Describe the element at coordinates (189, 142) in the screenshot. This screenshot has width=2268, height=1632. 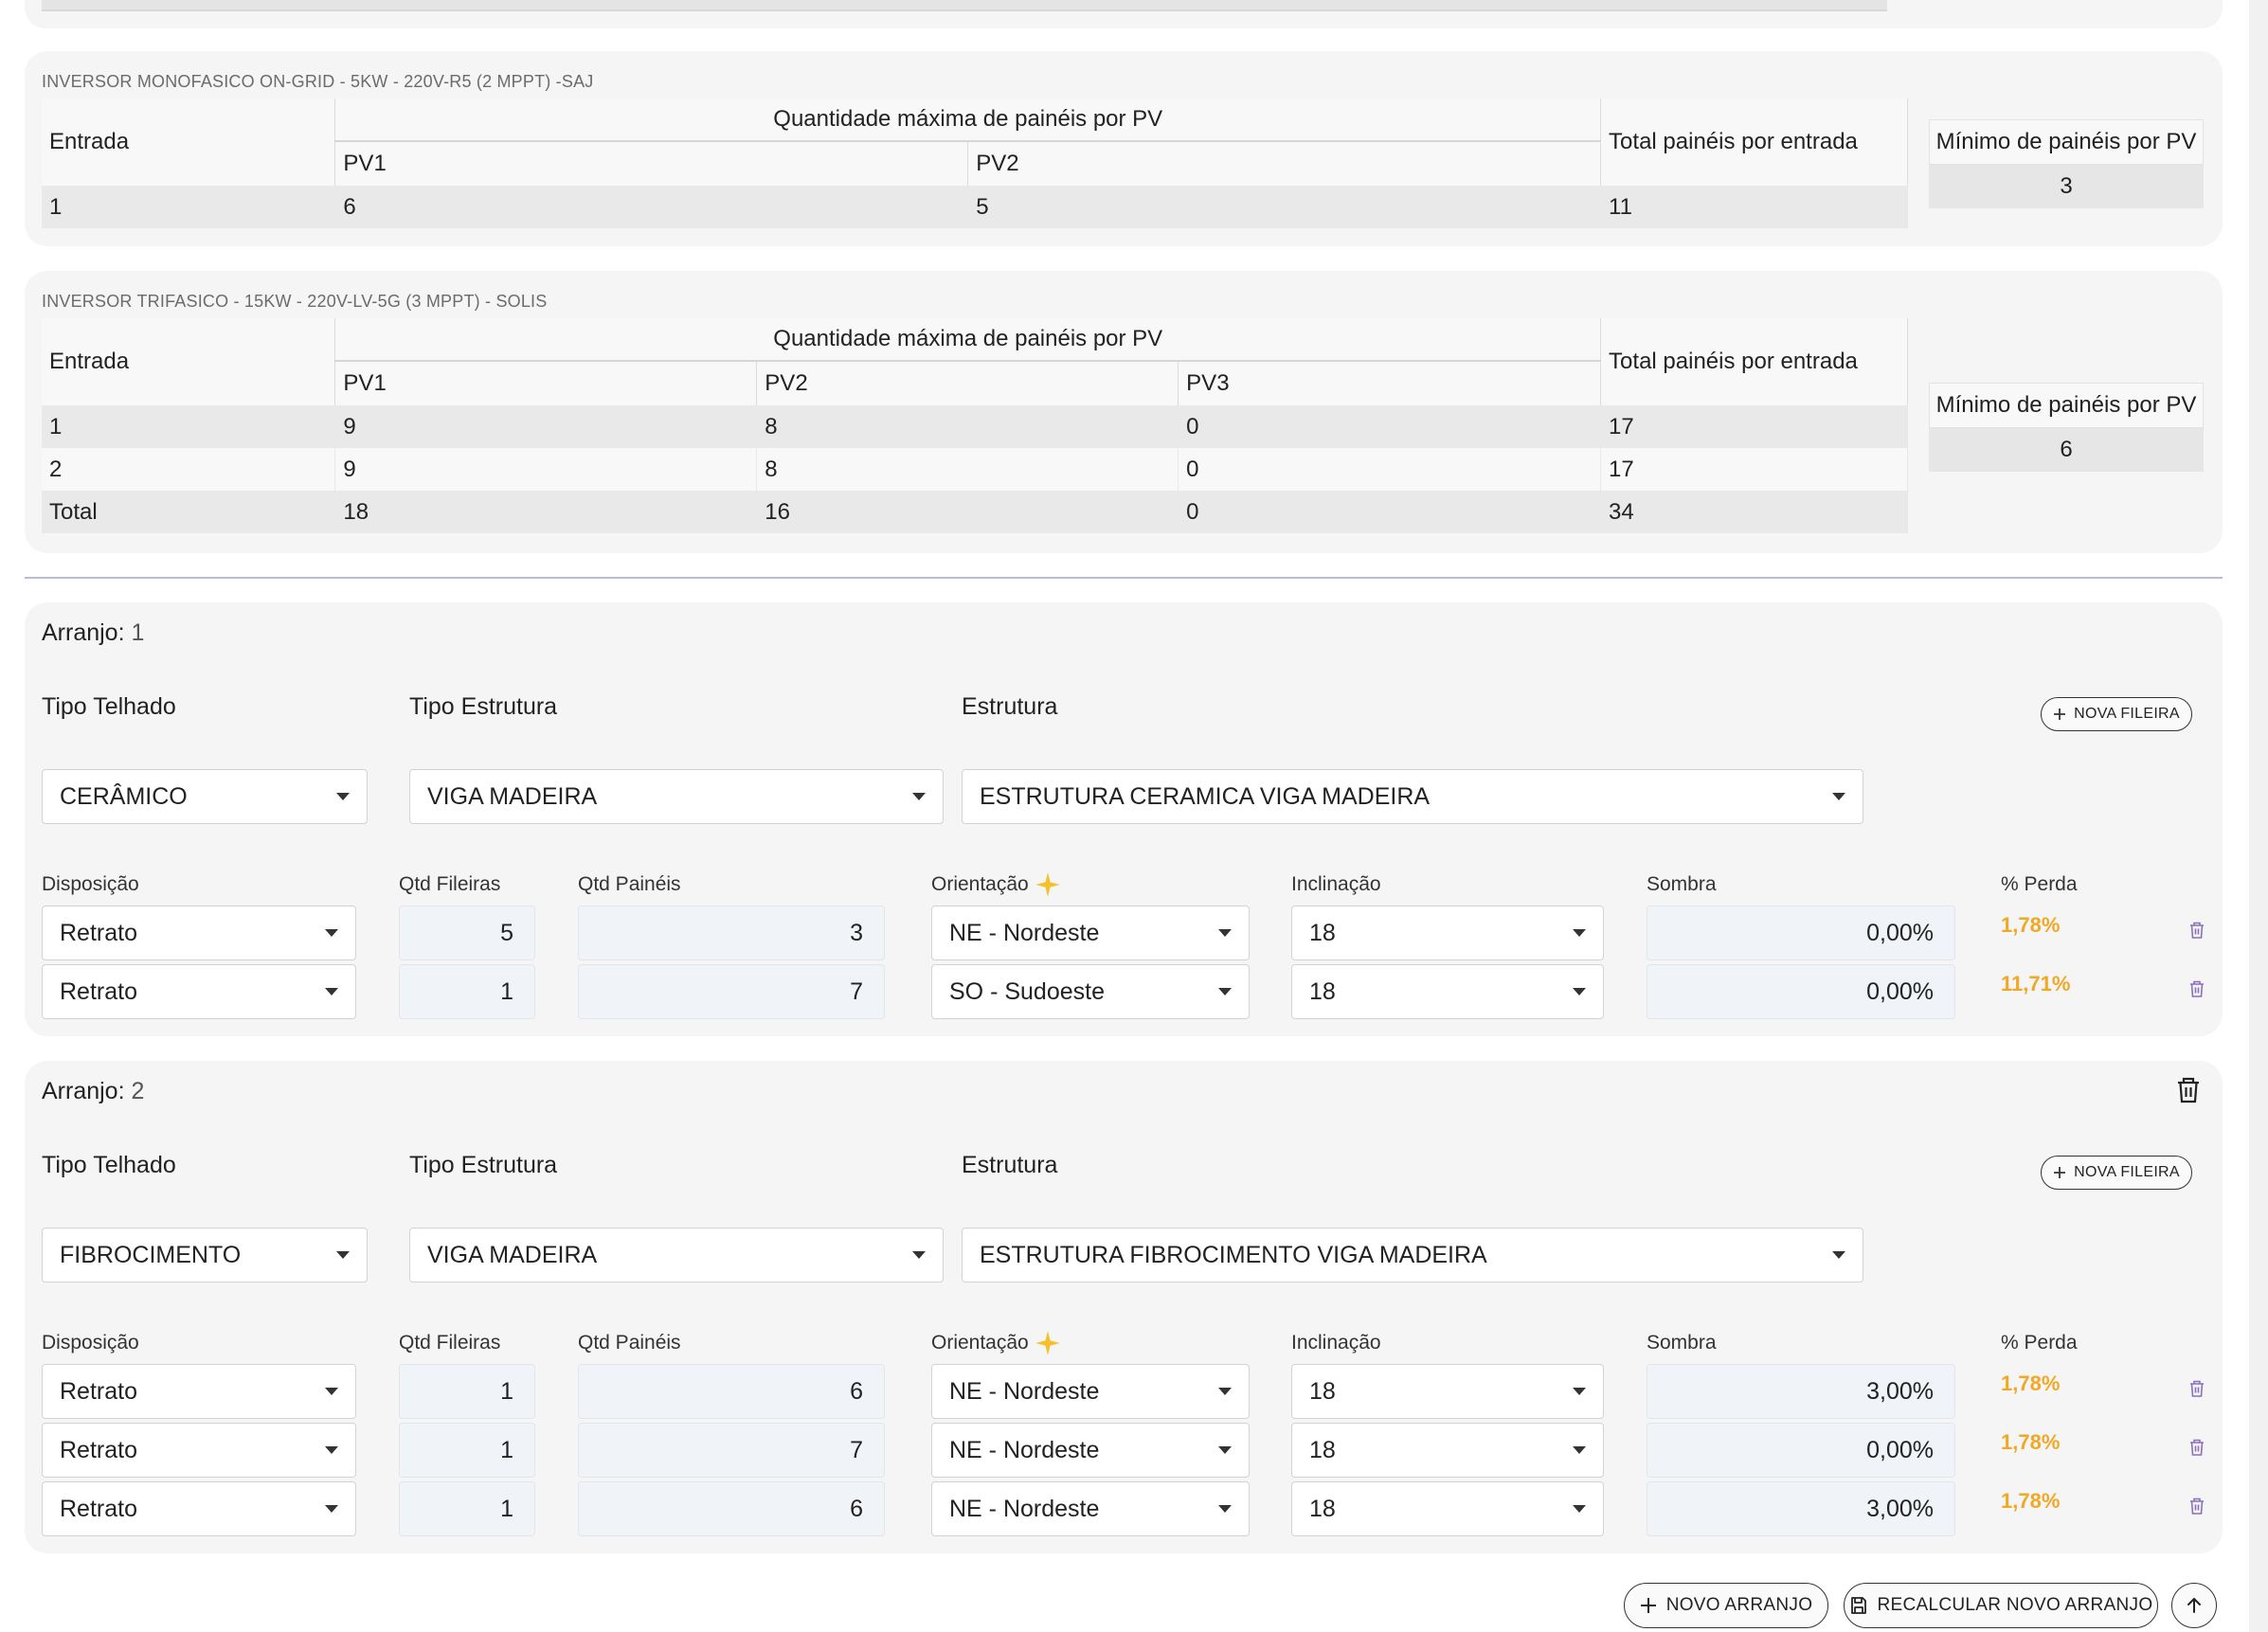
I see `col-entrada: Entrada` at that location.